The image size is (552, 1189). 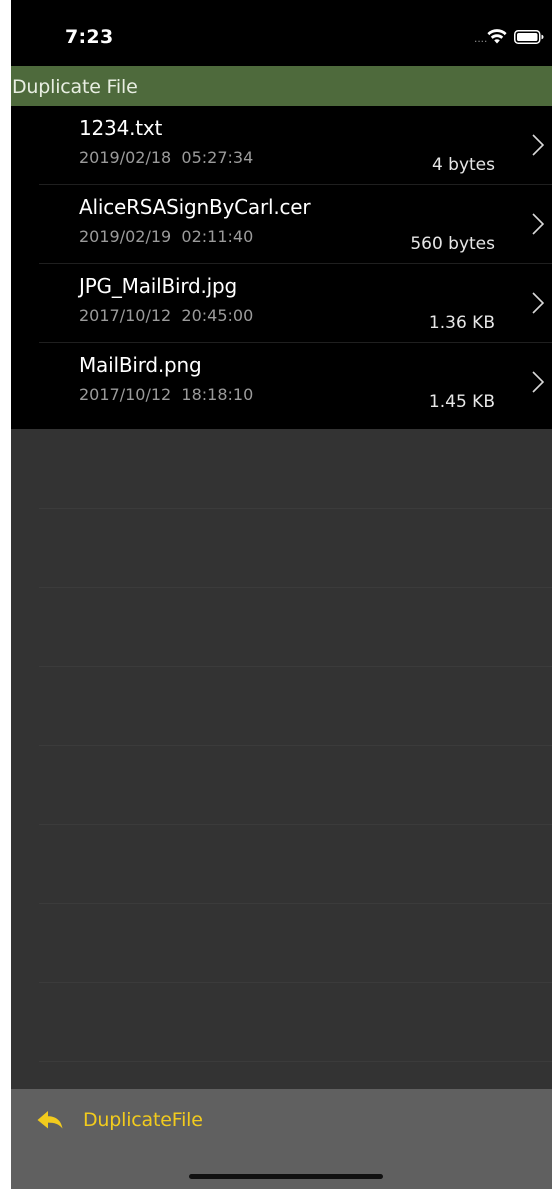 What do you see at coordinates (281, 86) in the screenshot?
I see `navigation-bar: Duplicate File` at bounding box center [281, 86].